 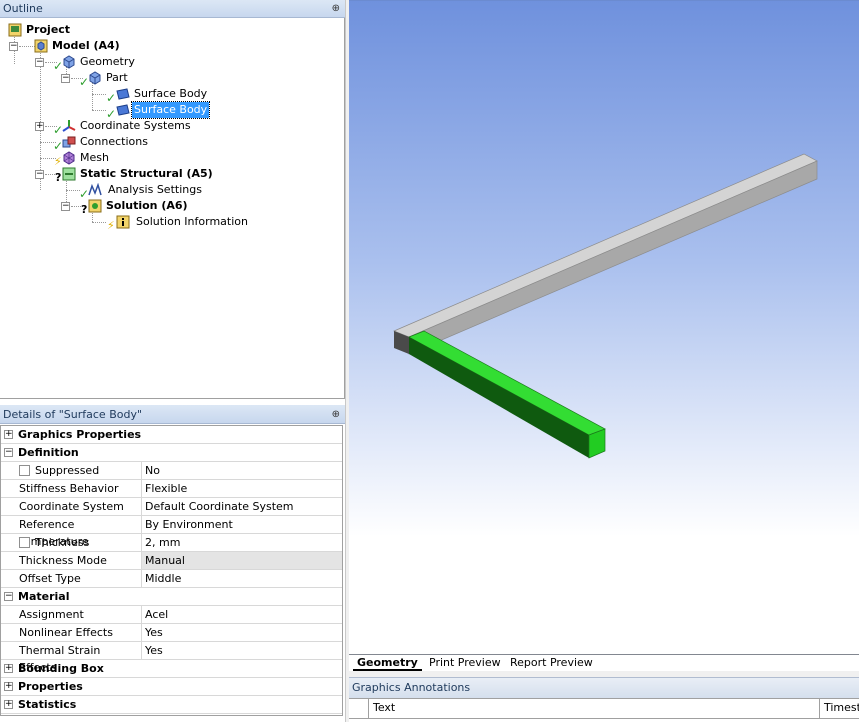 What do you see at coordinates (23, 8) in the screenshot?
I see `outline-title: Outline` at bounding box center [23, 8].